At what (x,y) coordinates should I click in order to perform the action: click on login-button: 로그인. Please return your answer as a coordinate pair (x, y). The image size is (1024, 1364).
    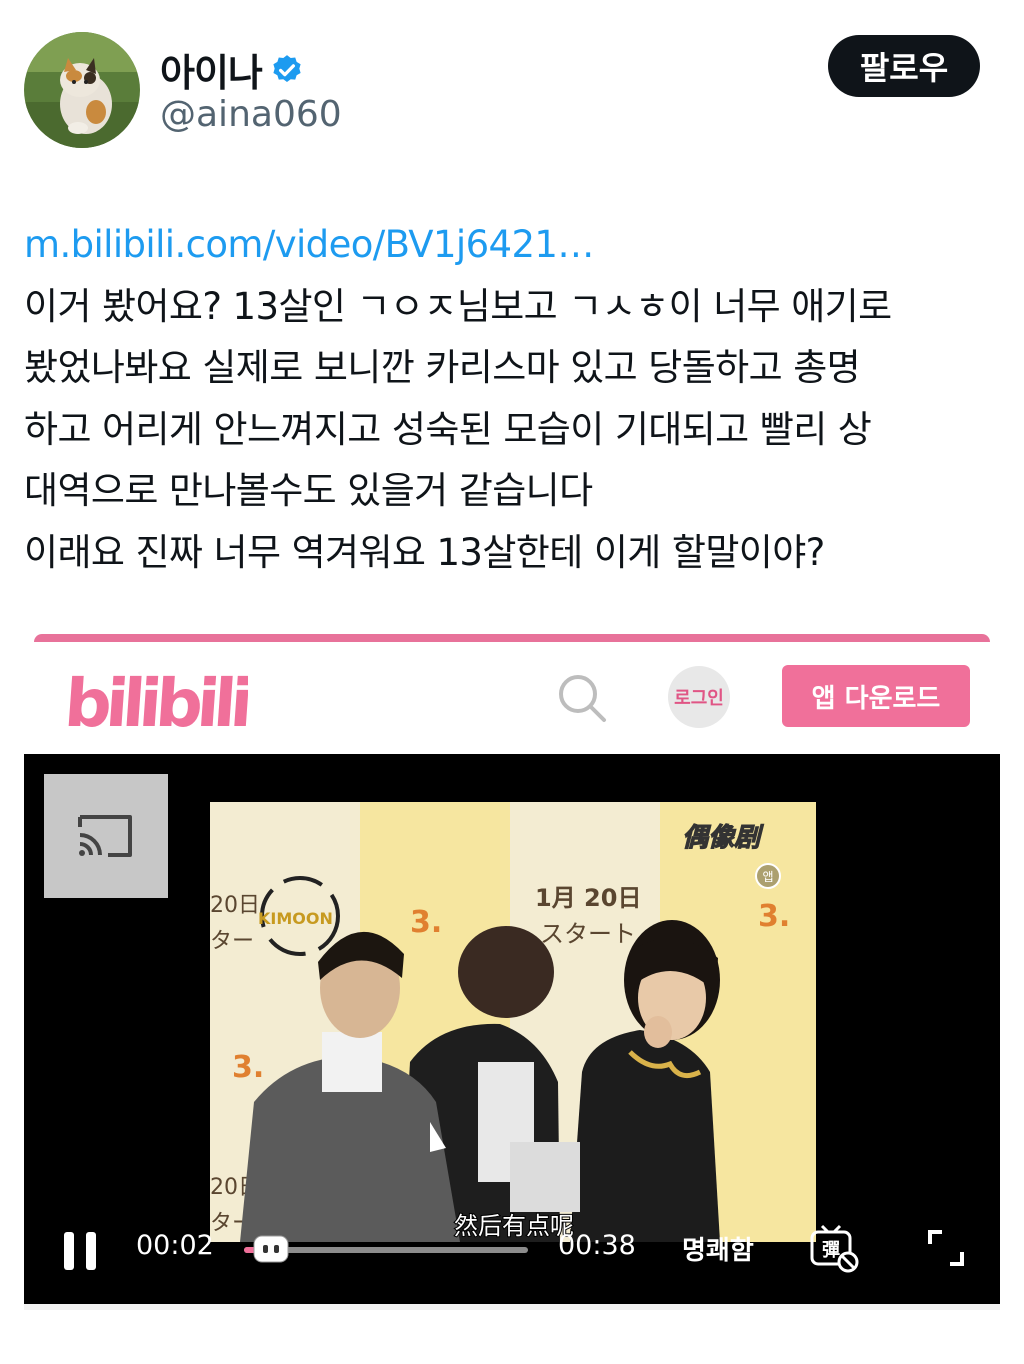
    Looking at the image, I should click on (699, 697).